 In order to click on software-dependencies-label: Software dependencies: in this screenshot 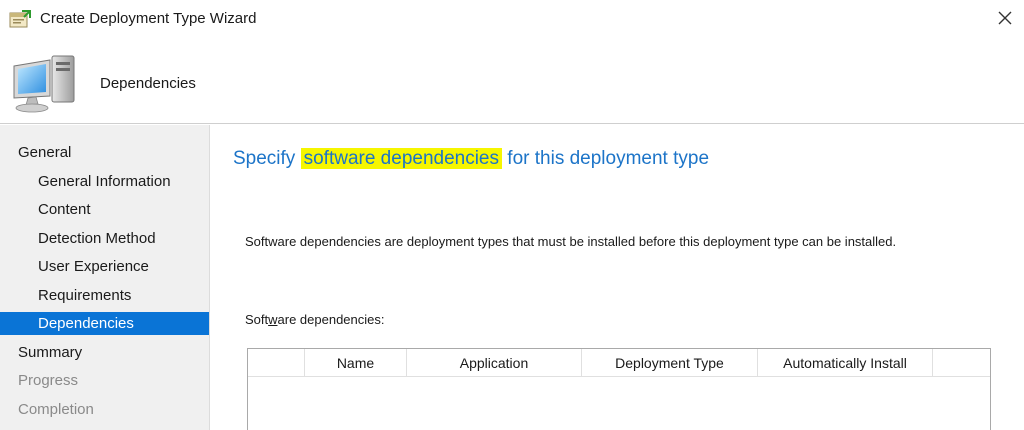, I will do `click(315, 319)`.